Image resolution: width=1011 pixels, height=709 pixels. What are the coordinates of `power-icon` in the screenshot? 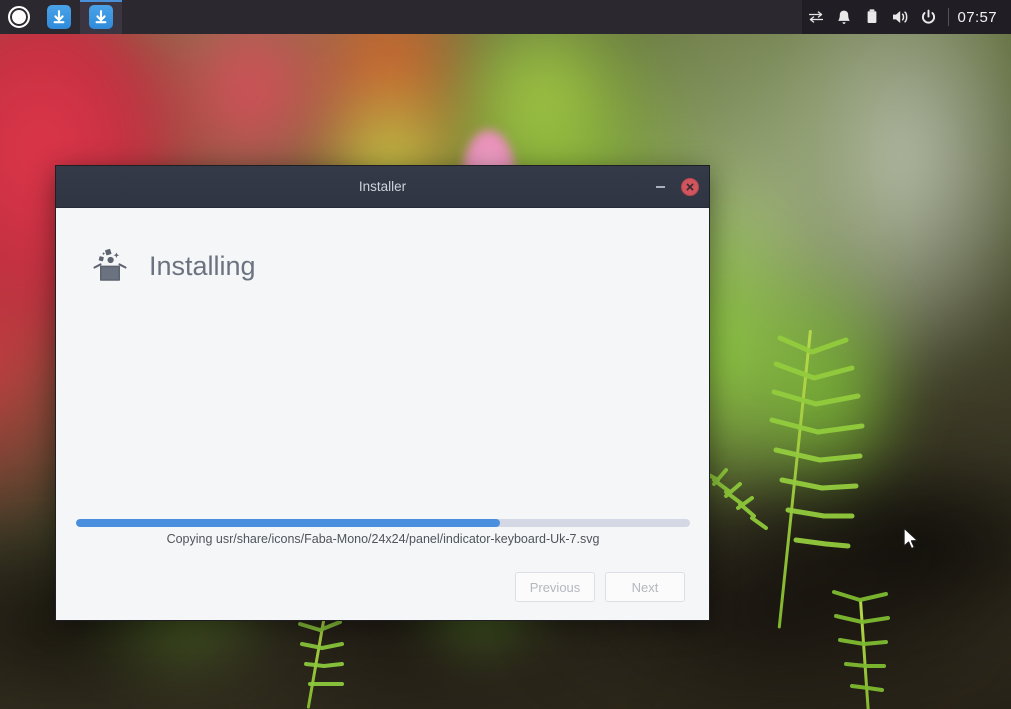 It's located at (928, 17).